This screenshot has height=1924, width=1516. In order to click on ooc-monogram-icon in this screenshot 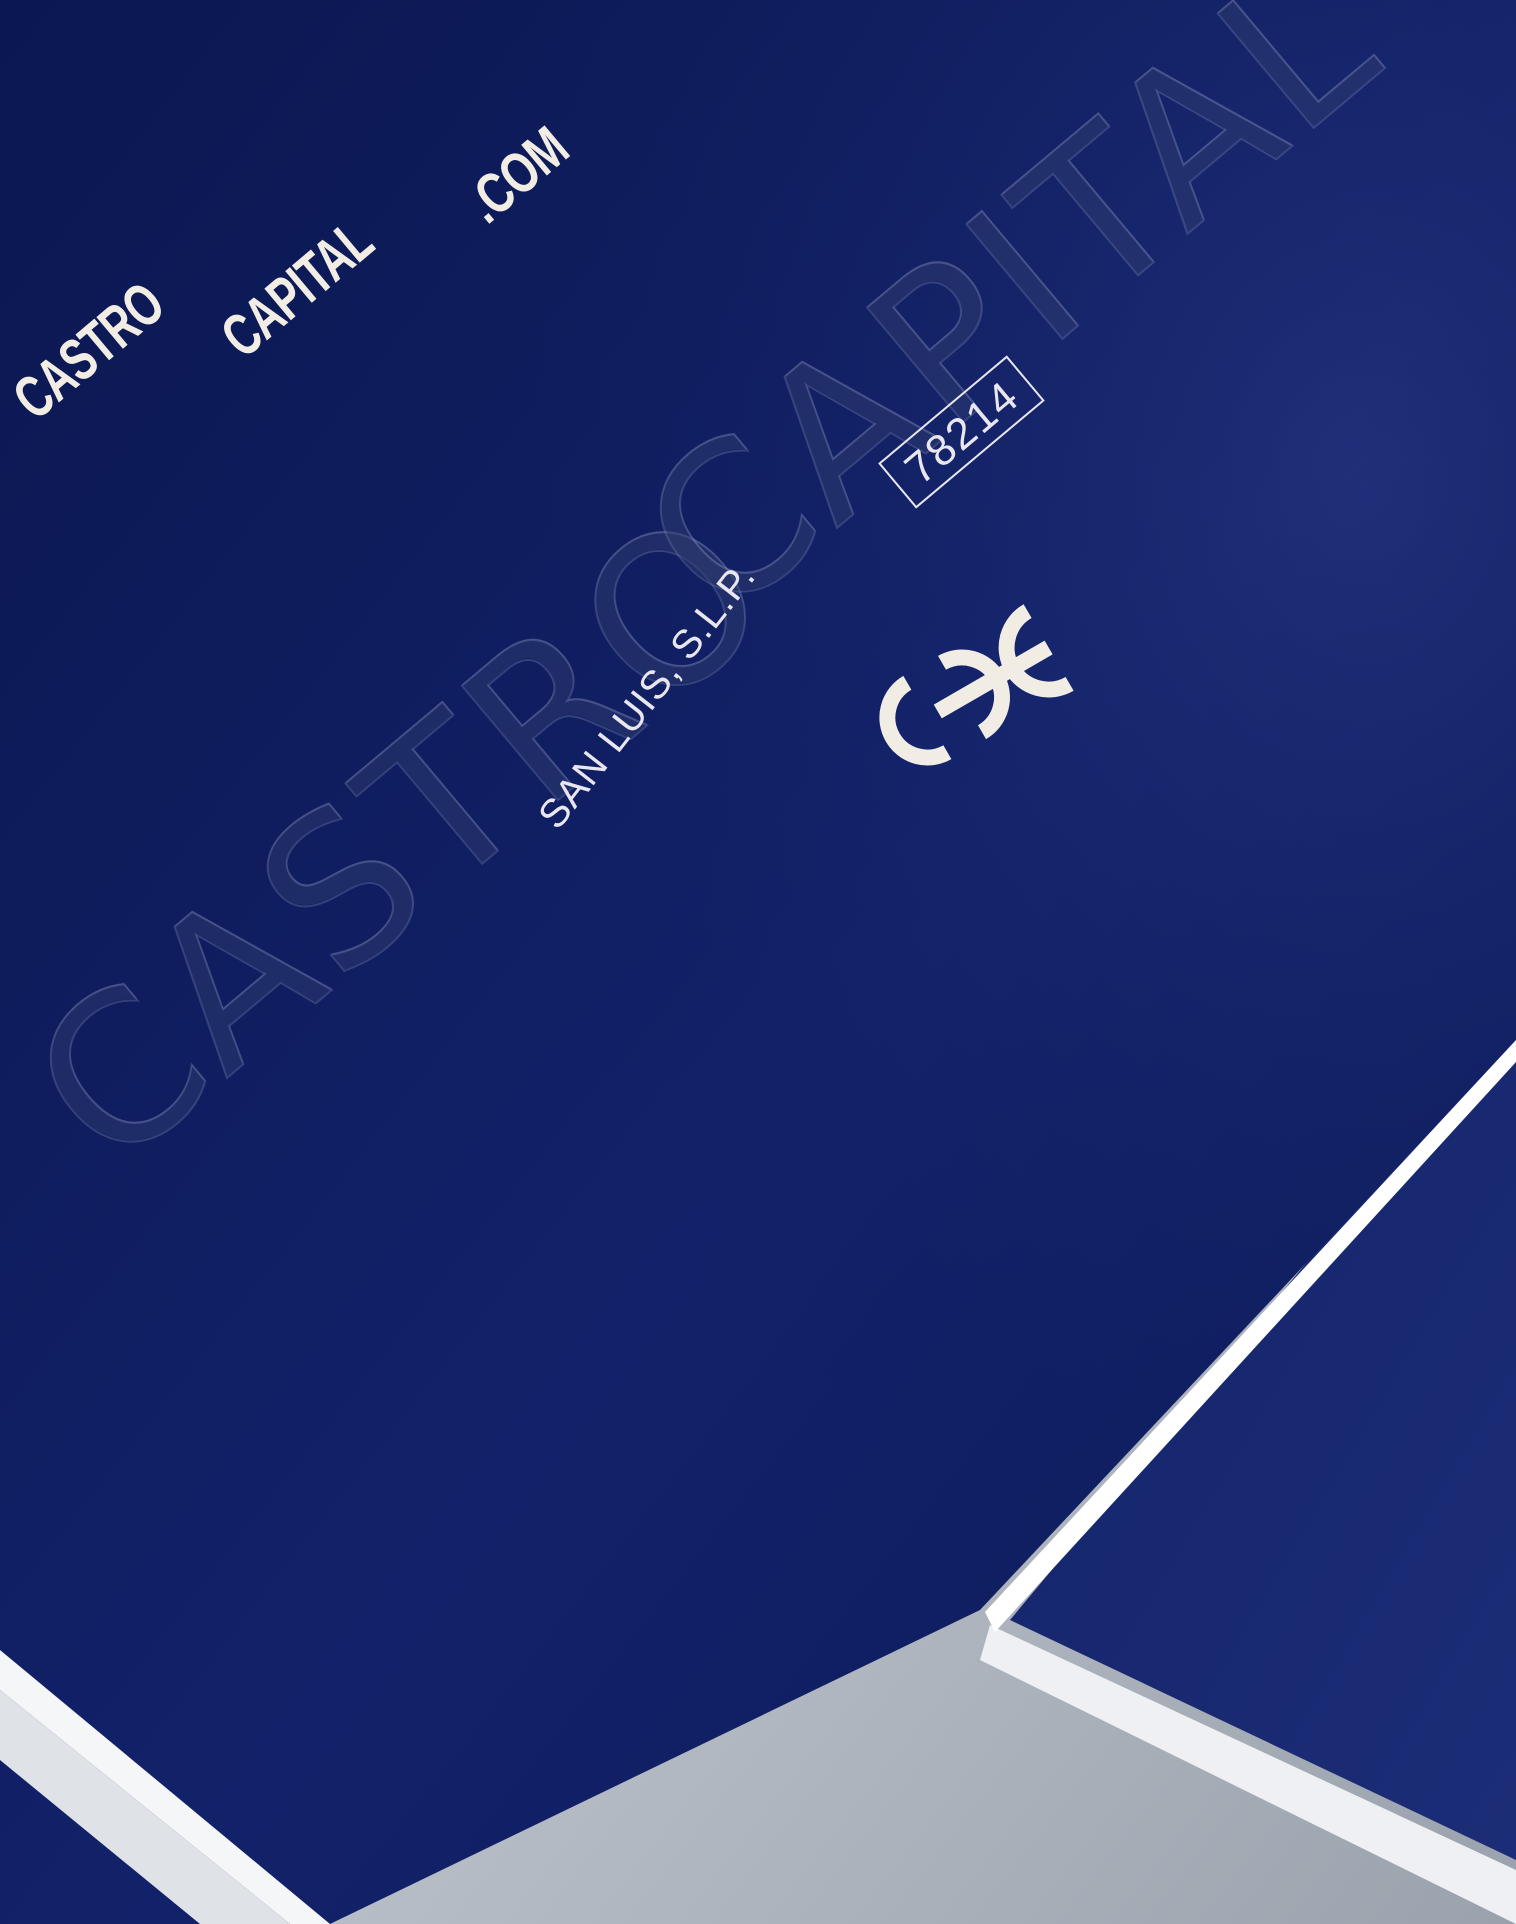, I will do `click(976, 685)`.